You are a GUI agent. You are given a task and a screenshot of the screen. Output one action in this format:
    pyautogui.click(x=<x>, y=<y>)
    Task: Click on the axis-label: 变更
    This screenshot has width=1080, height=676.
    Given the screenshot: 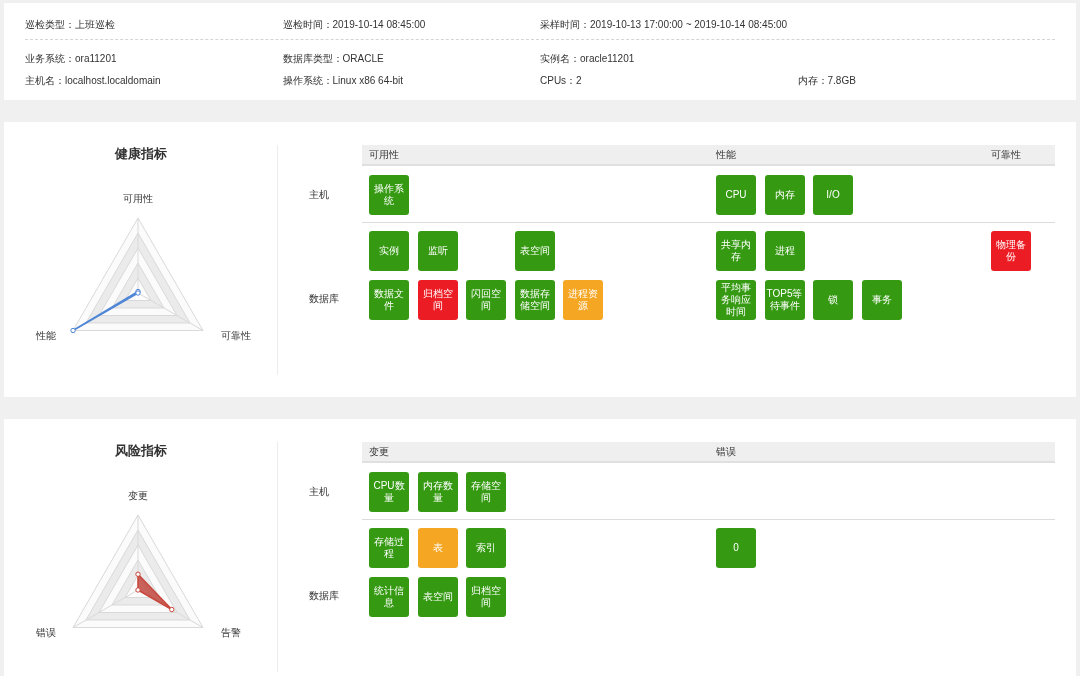 What is the action you would take?
    pyautogui.click(x=138, y=495)
    